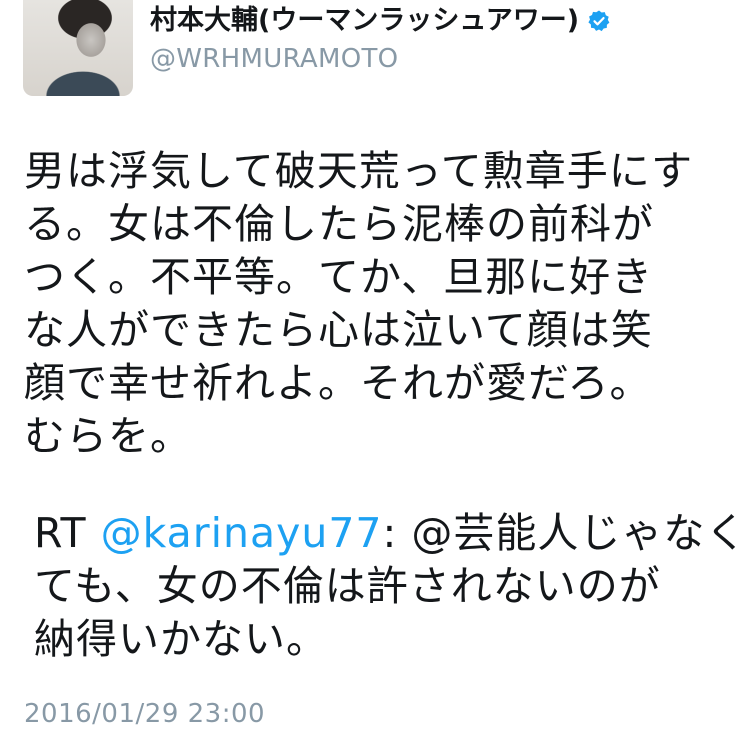 This screenshot has height=730, width=749. I want to click on tweet-text-line: な人ができたら心は泣いて顔は笑, so click(338, 330).